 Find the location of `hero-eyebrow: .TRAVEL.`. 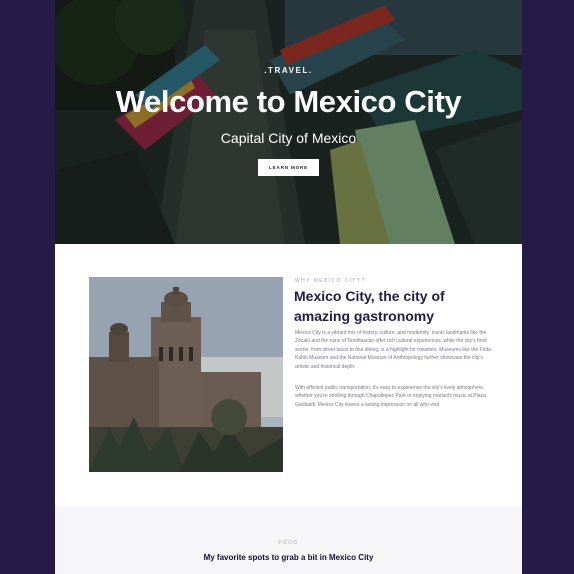

hero-eyebrow: .TRAVEL. is located at coordinates (288, 70).